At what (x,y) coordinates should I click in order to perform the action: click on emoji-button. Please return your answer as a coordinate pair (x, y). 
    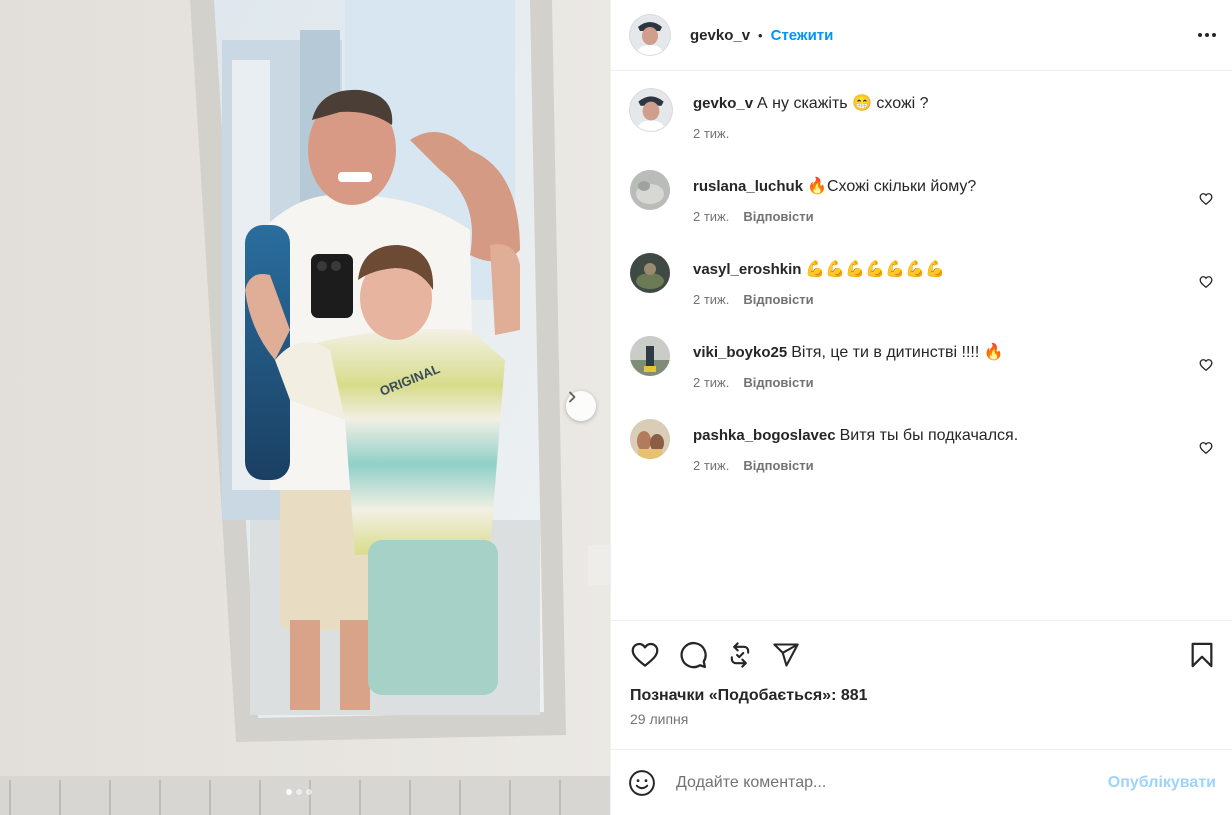
    Looking at the image, I should click on (642, 783).